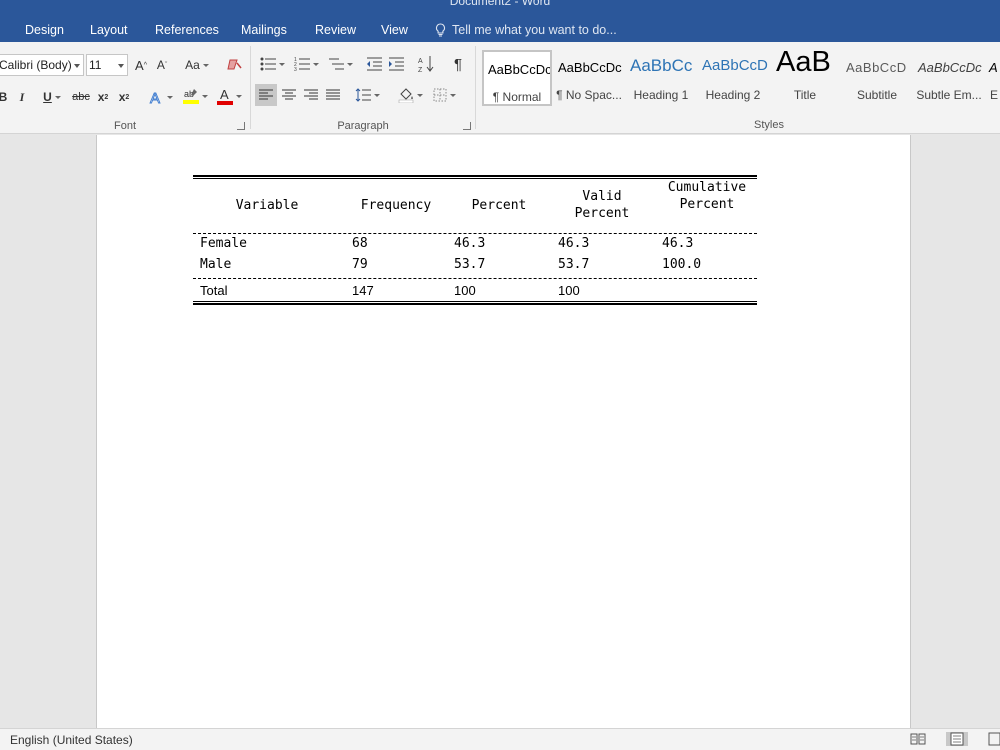  What do you see at coordinates (440, 30) in the screenshot?
I see `lightbulb-icon` at bounding box center [440, 30].